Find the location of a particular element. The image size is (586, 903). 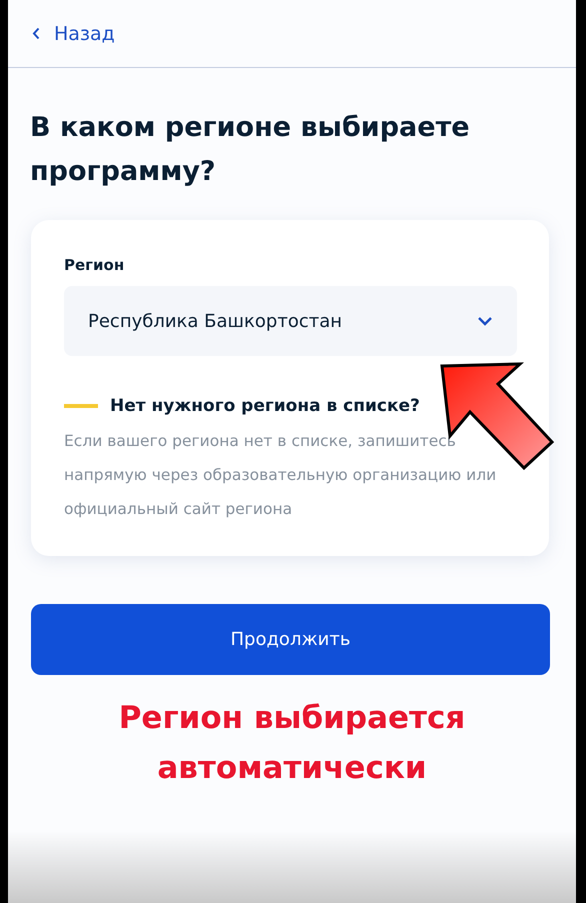

notice-text: Если вашего региона нет в списке, запишитесь напрямую через образовательную организацию или официальный сайт региона is located at coordinates (281, 475).